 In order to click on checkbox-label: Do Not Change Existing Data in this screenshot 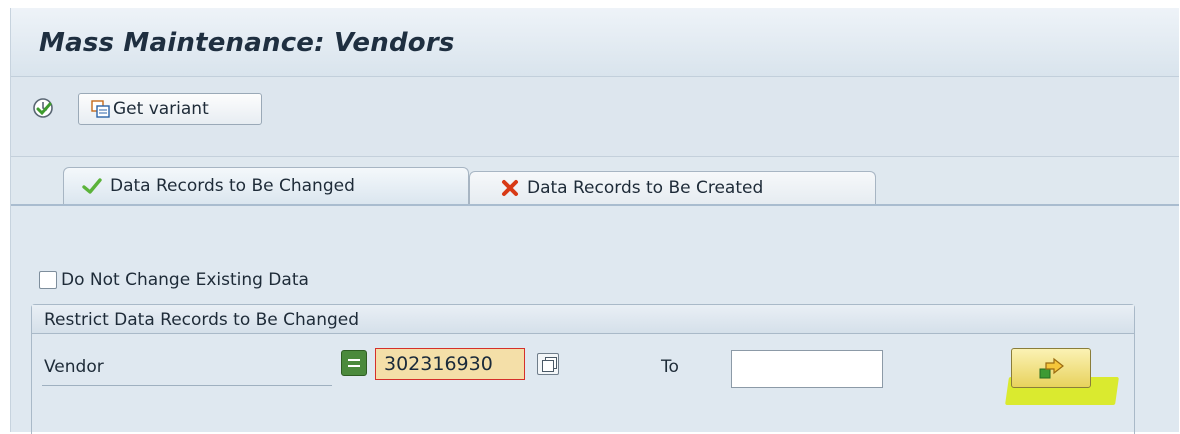, I will do `click(185, 280)`.